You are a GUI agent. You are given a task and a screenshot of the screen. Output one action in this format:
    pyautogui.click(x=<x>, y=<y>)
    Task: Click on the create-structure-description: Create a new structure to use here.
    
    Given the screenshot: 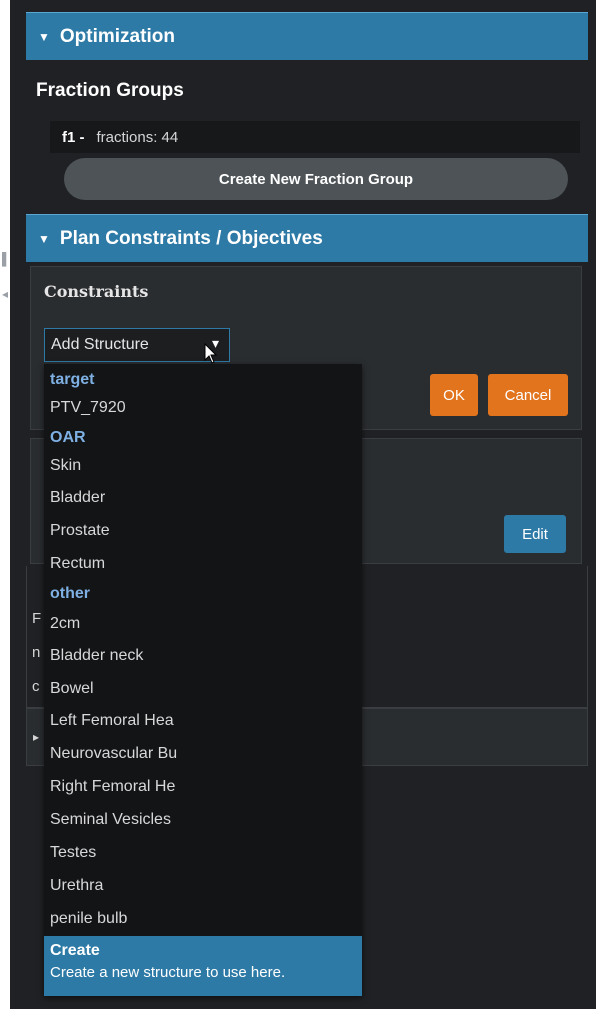 What is the action you would take?
    pyautogui.click(x=168, y=972)
    